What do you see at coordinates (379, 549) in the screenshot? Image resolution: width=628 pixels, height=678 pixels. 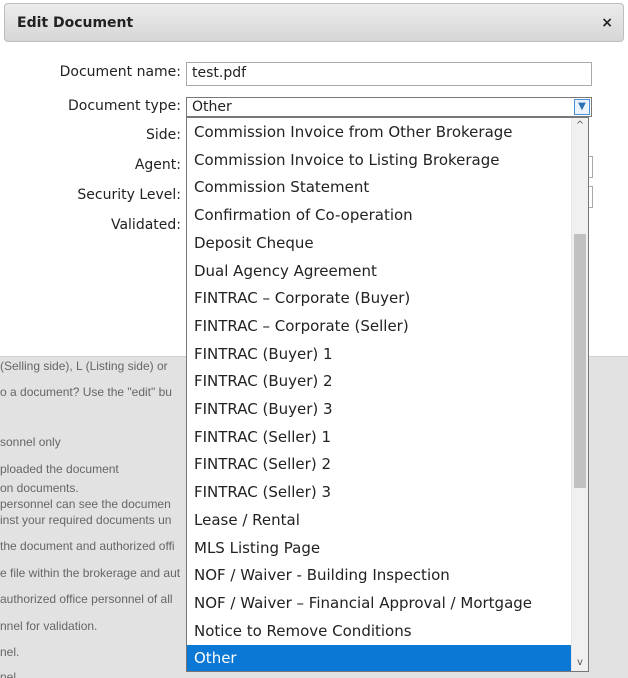 I see `dropdown-option: MLS Listing Page` at bounding box center [379, 549].